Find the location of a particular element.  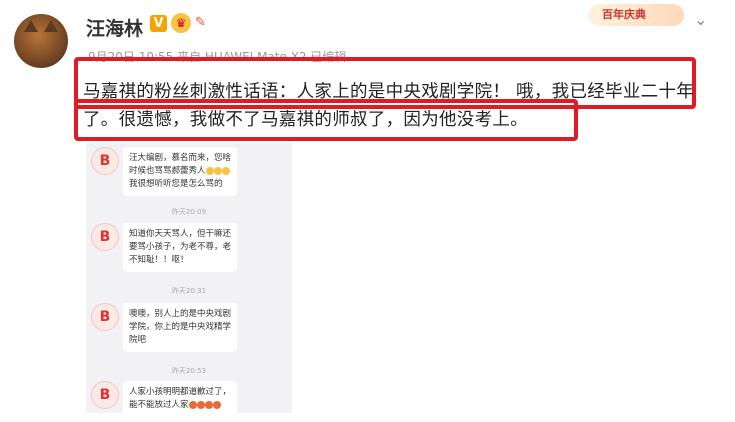

message-text: 时候也骂骂郝蕾秀人 is located at coordinates (180, 171).